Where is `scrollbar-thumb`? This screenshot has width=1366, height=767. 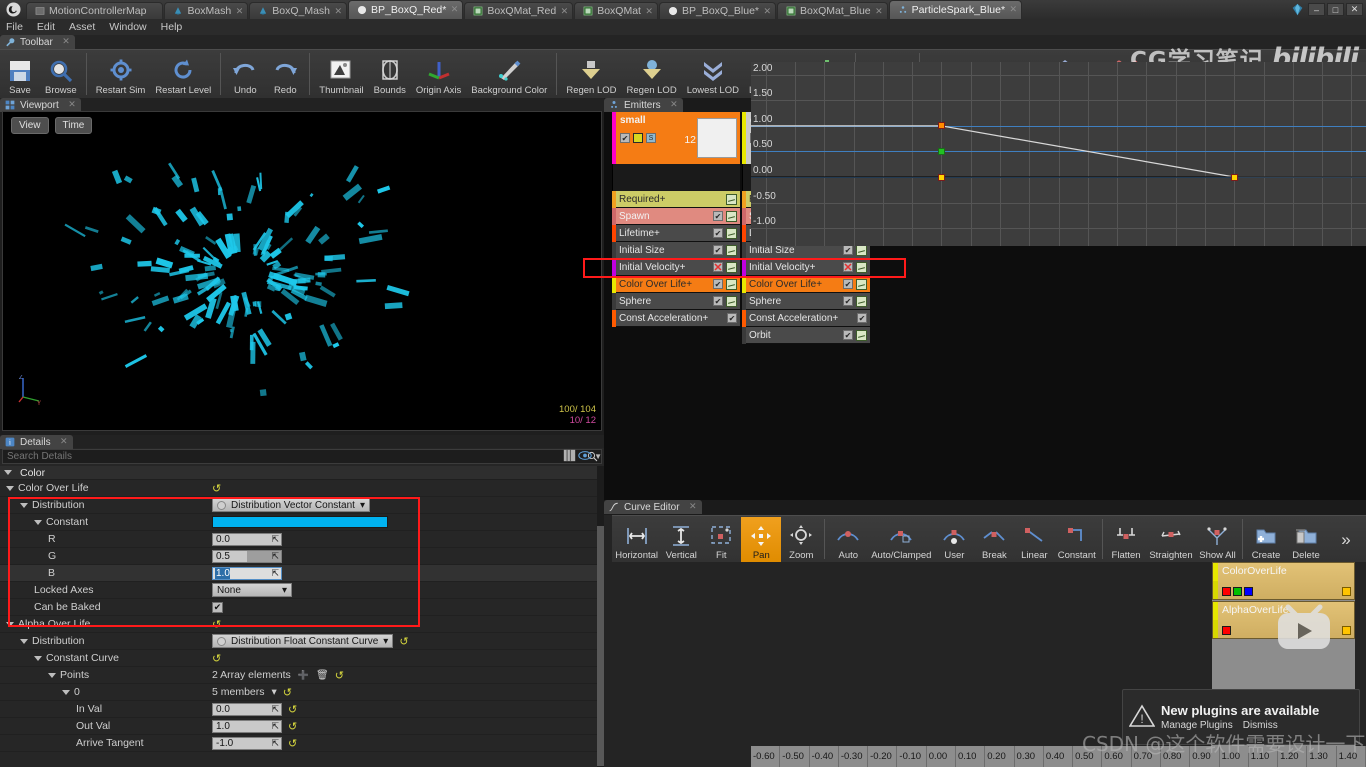
scrollbar-thumb is located at coordinates (600, 646).